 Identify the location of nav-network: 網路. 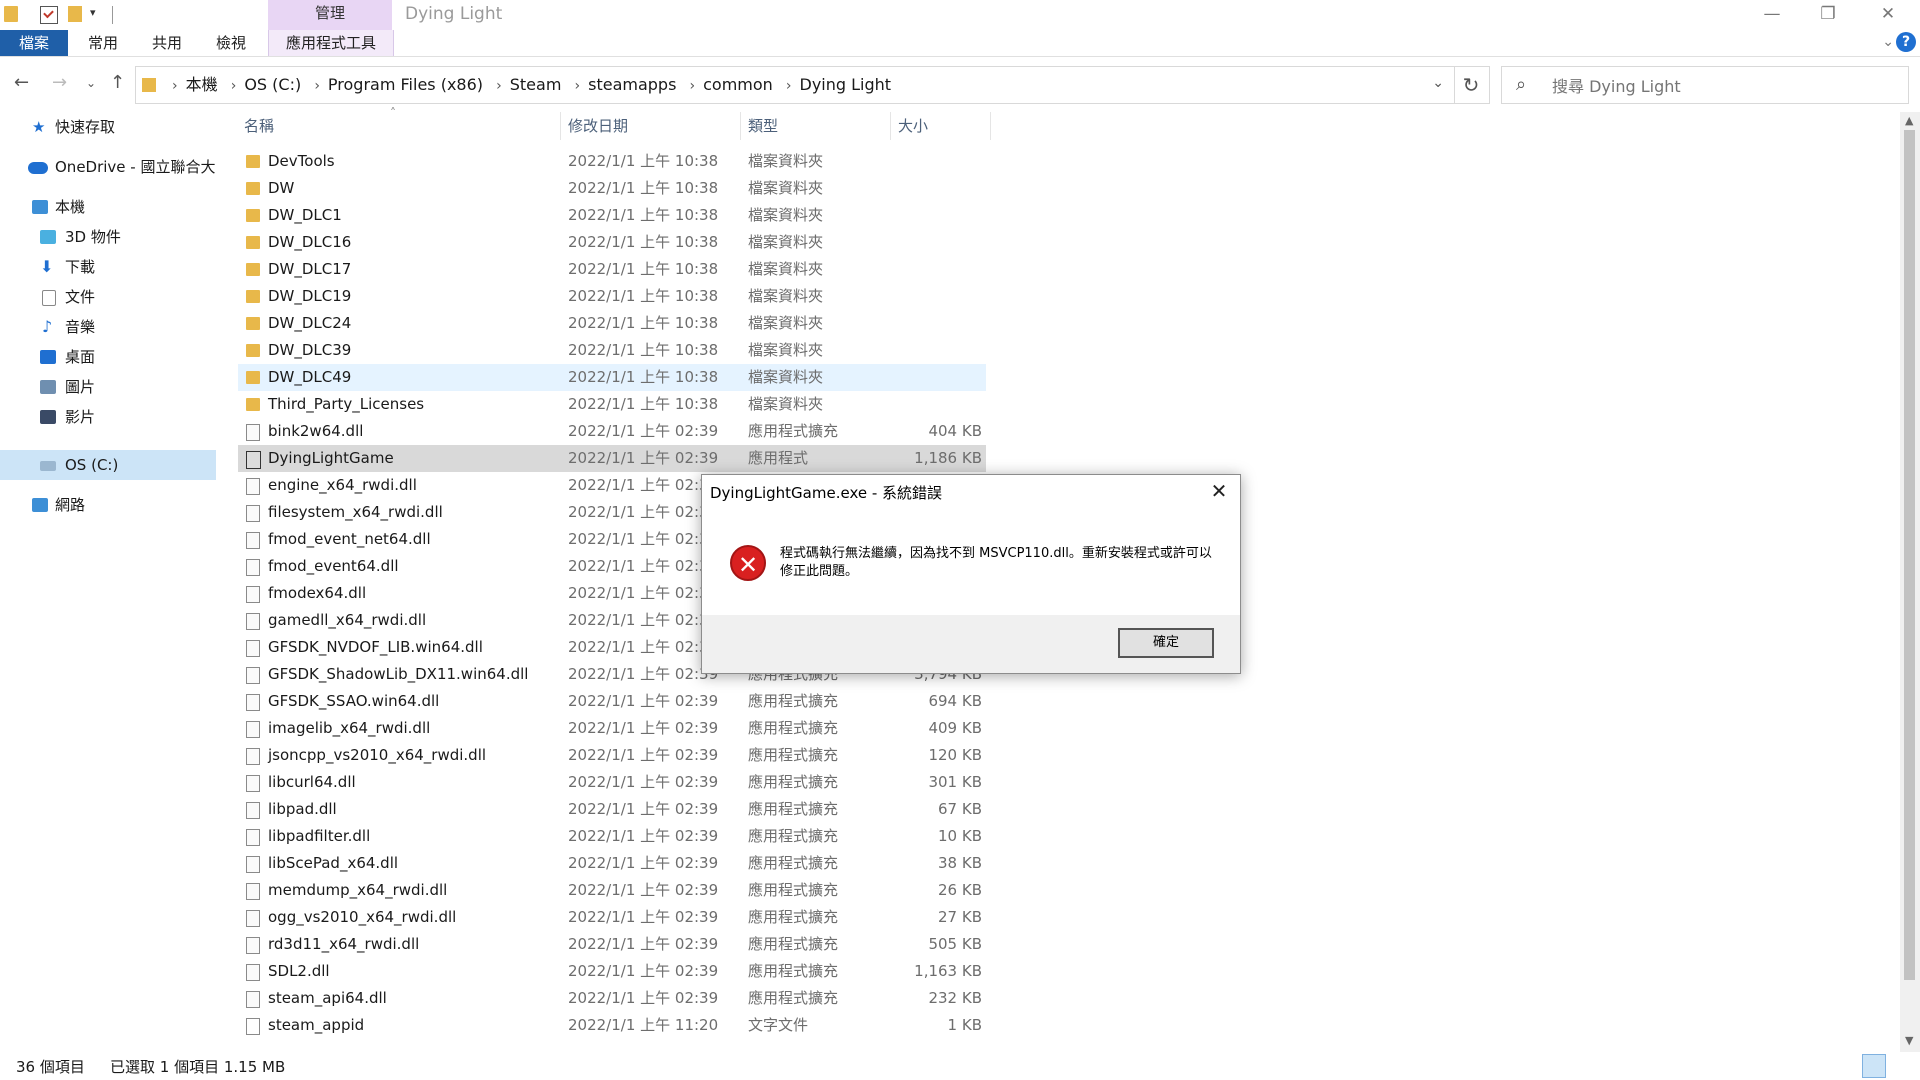
(108, 505).